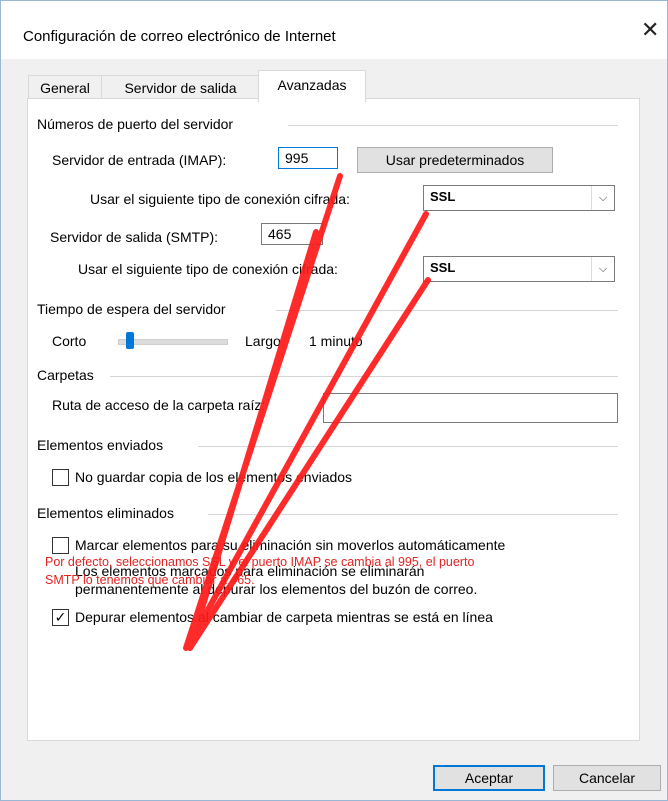 The image size is (668, 801). Describe the element at coordinates (489, 778) in the screenshot. I see `ok-button: Aceptar` at that location.